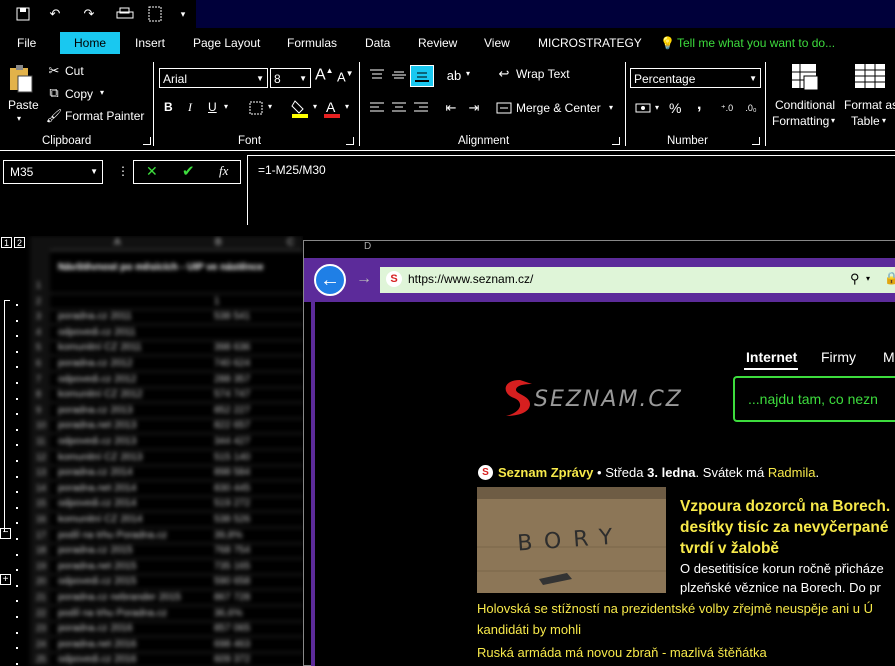  What do you see at coordinates (38, 363) in the screenshot?
I see `row-number: 6` at bounding box center [38, 363].